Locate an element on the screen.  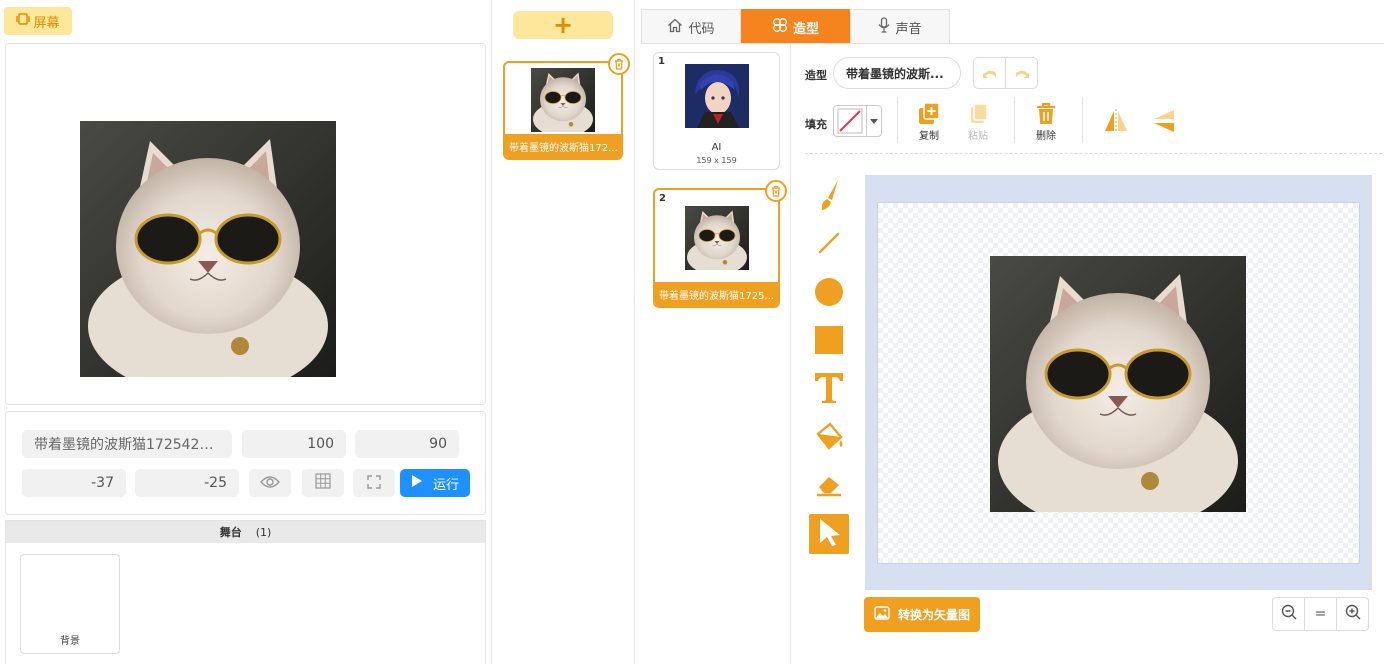
zoom-in-button is located at coordinates (1352, 614).